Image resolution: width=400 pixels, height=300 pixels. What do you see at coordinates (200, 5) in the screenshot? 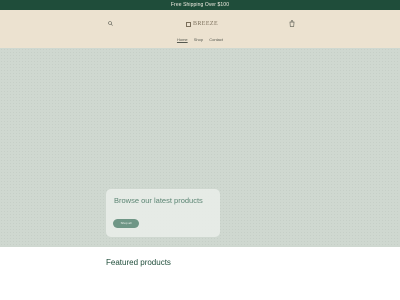
I see `announcement-bar: Free Shipping Over $100` at bounding box center [200, 5].